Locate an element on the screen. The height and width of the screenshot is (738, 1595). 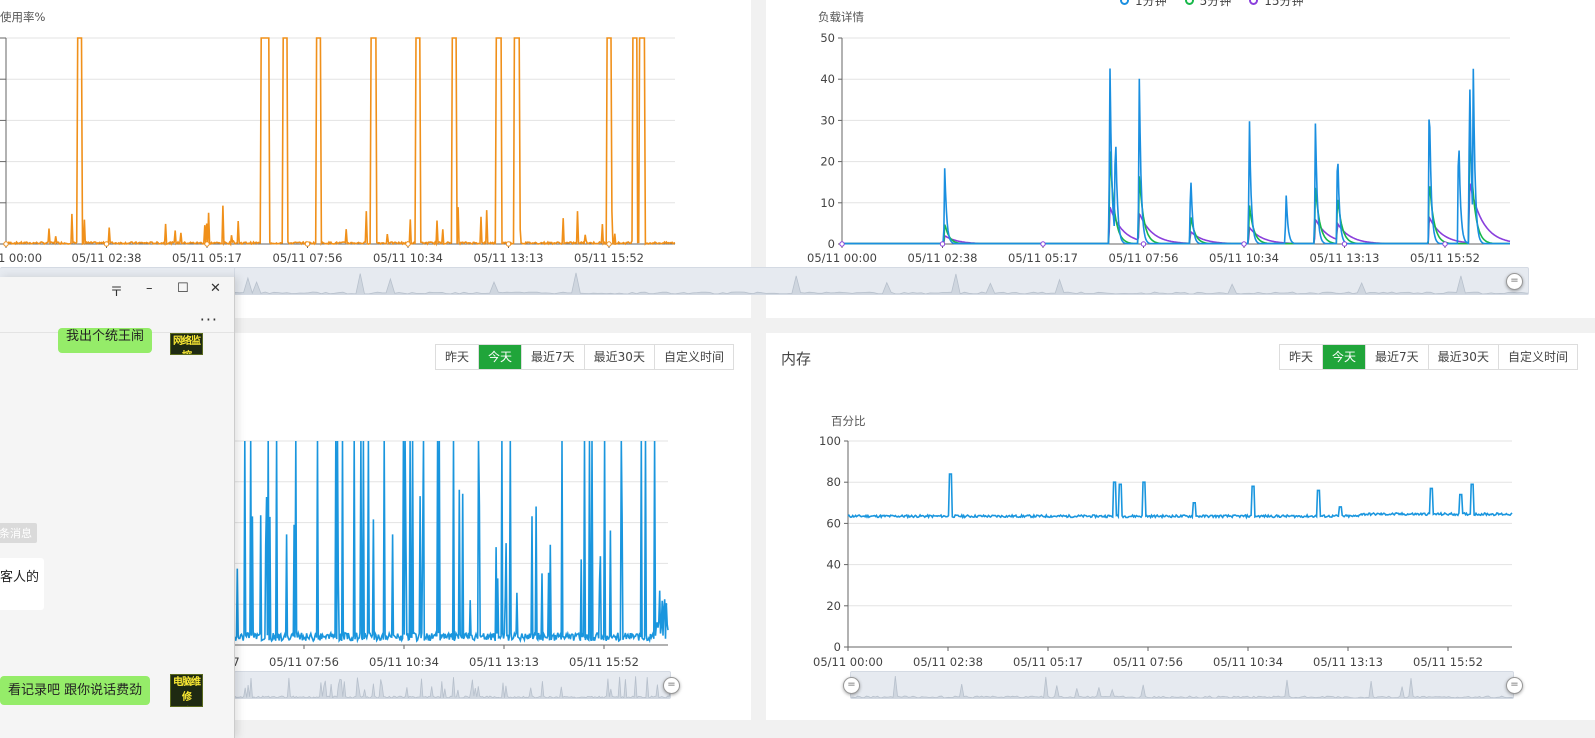
minimize-icon: – is located at coordinates (149, 288).